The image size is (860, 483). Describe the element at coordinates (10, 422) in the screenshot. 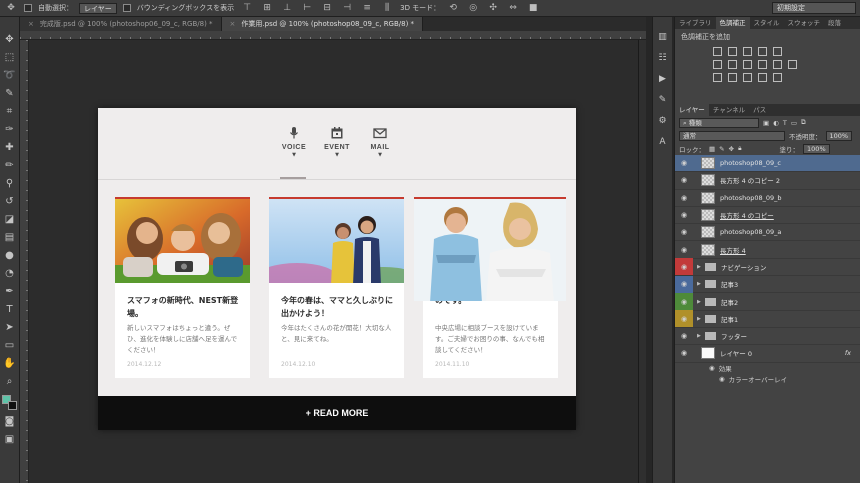

I see `quick-mask-icon: ◙` at that location.